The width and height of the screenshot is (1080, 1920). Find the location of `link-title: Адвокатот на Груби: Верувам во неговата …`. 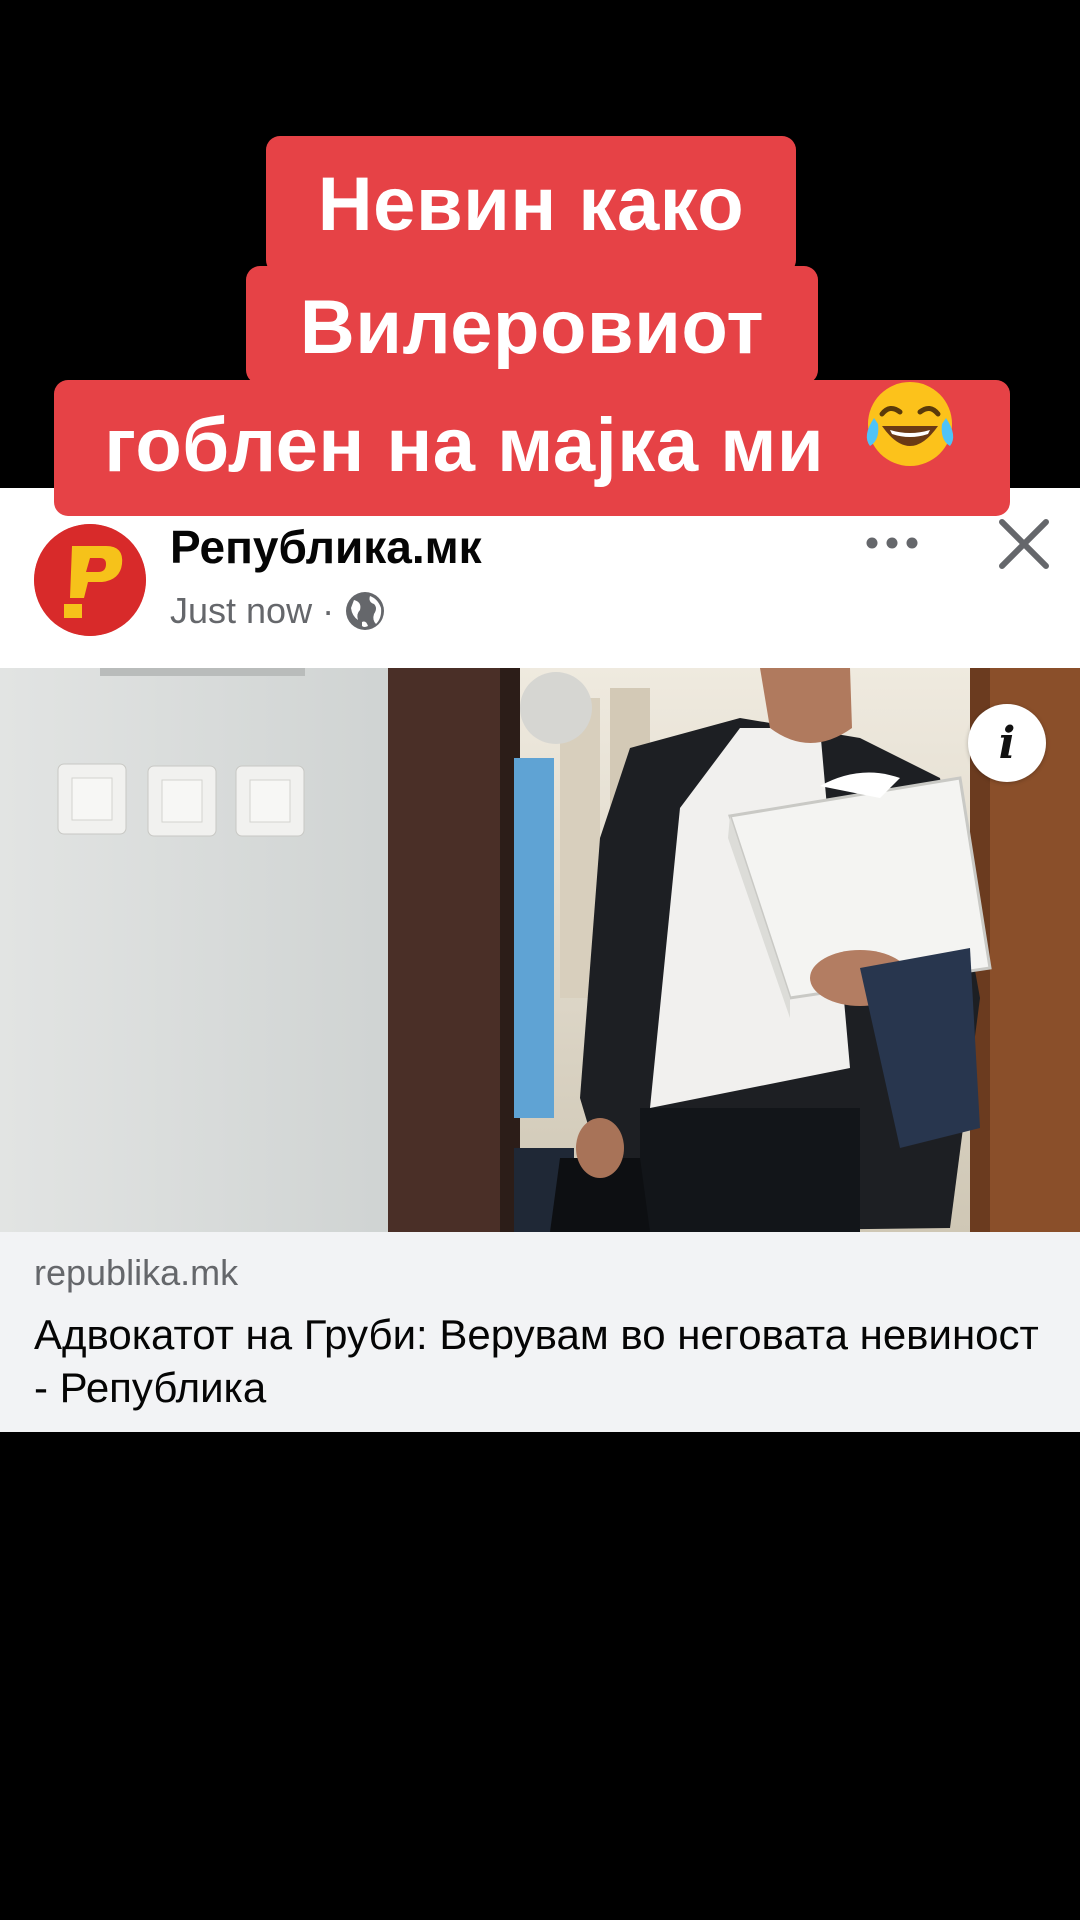

link-title: Адвокатот на Груби: Верувам во неговата … is located at coordinates (539, 1361).